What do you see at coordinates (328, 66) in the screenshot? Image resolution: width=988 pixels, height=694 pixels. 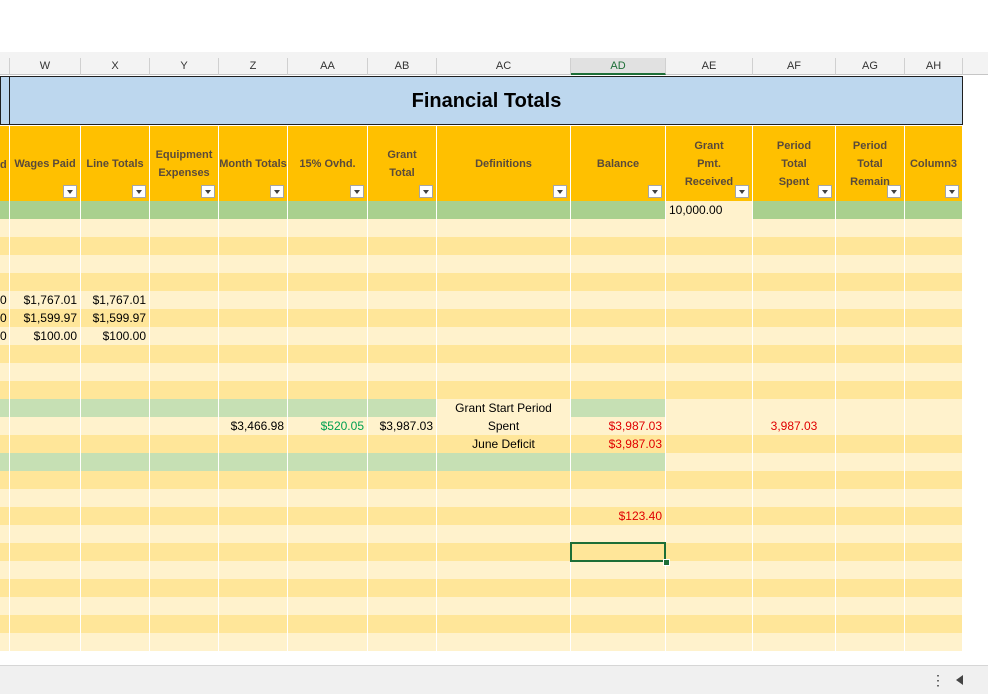 I see `column-header-aa: AA` at bounding box center [328, 66].